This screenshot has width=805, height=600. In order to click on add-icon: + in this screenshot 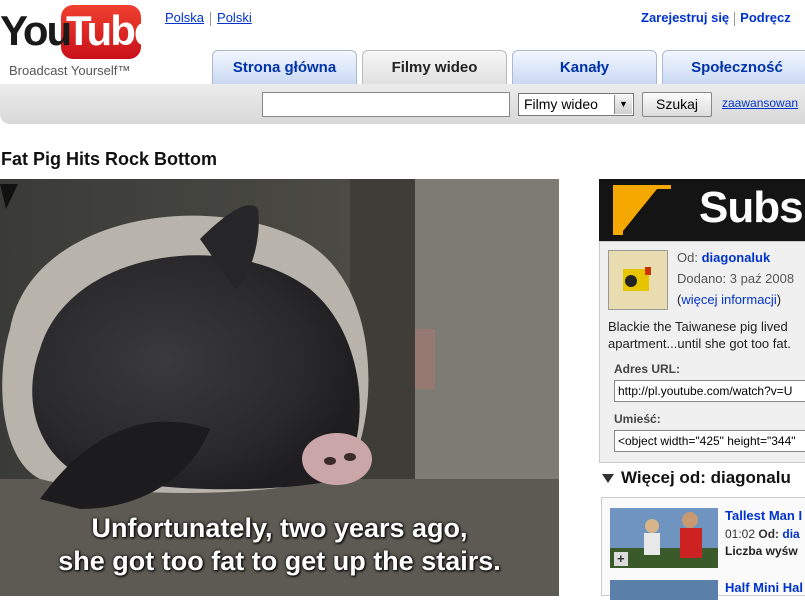, I will do `click(621, 558)`.